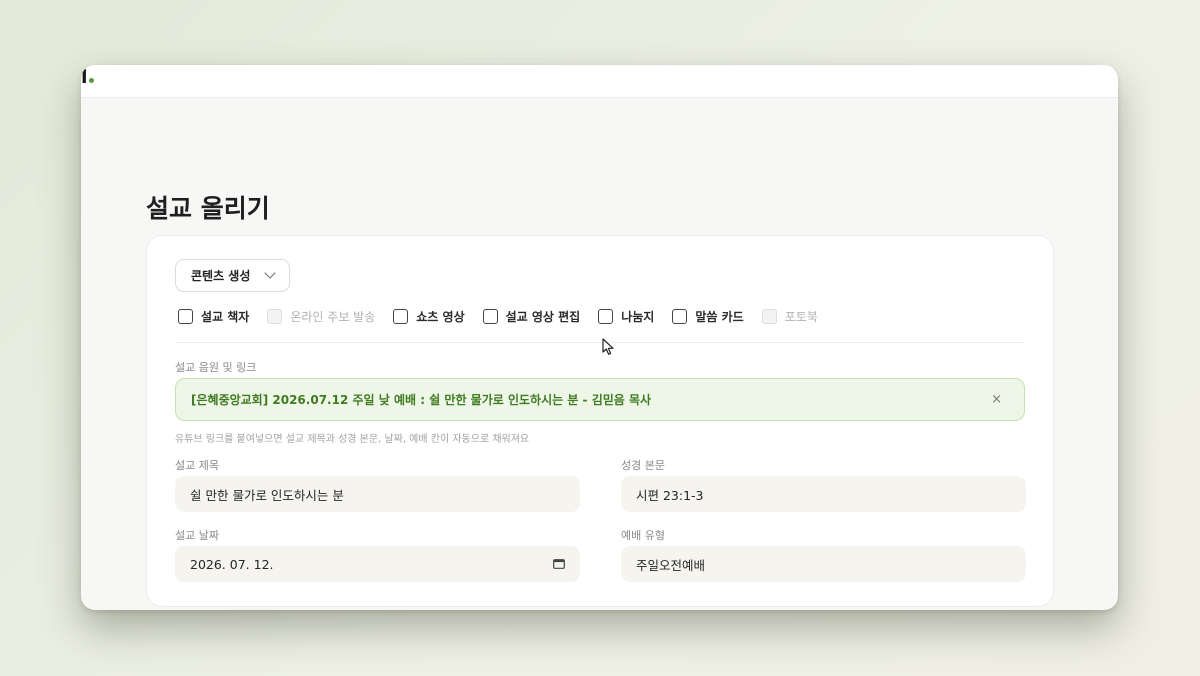  I want to click on option-label: 온라인 주보 발송, so click(333, 316).